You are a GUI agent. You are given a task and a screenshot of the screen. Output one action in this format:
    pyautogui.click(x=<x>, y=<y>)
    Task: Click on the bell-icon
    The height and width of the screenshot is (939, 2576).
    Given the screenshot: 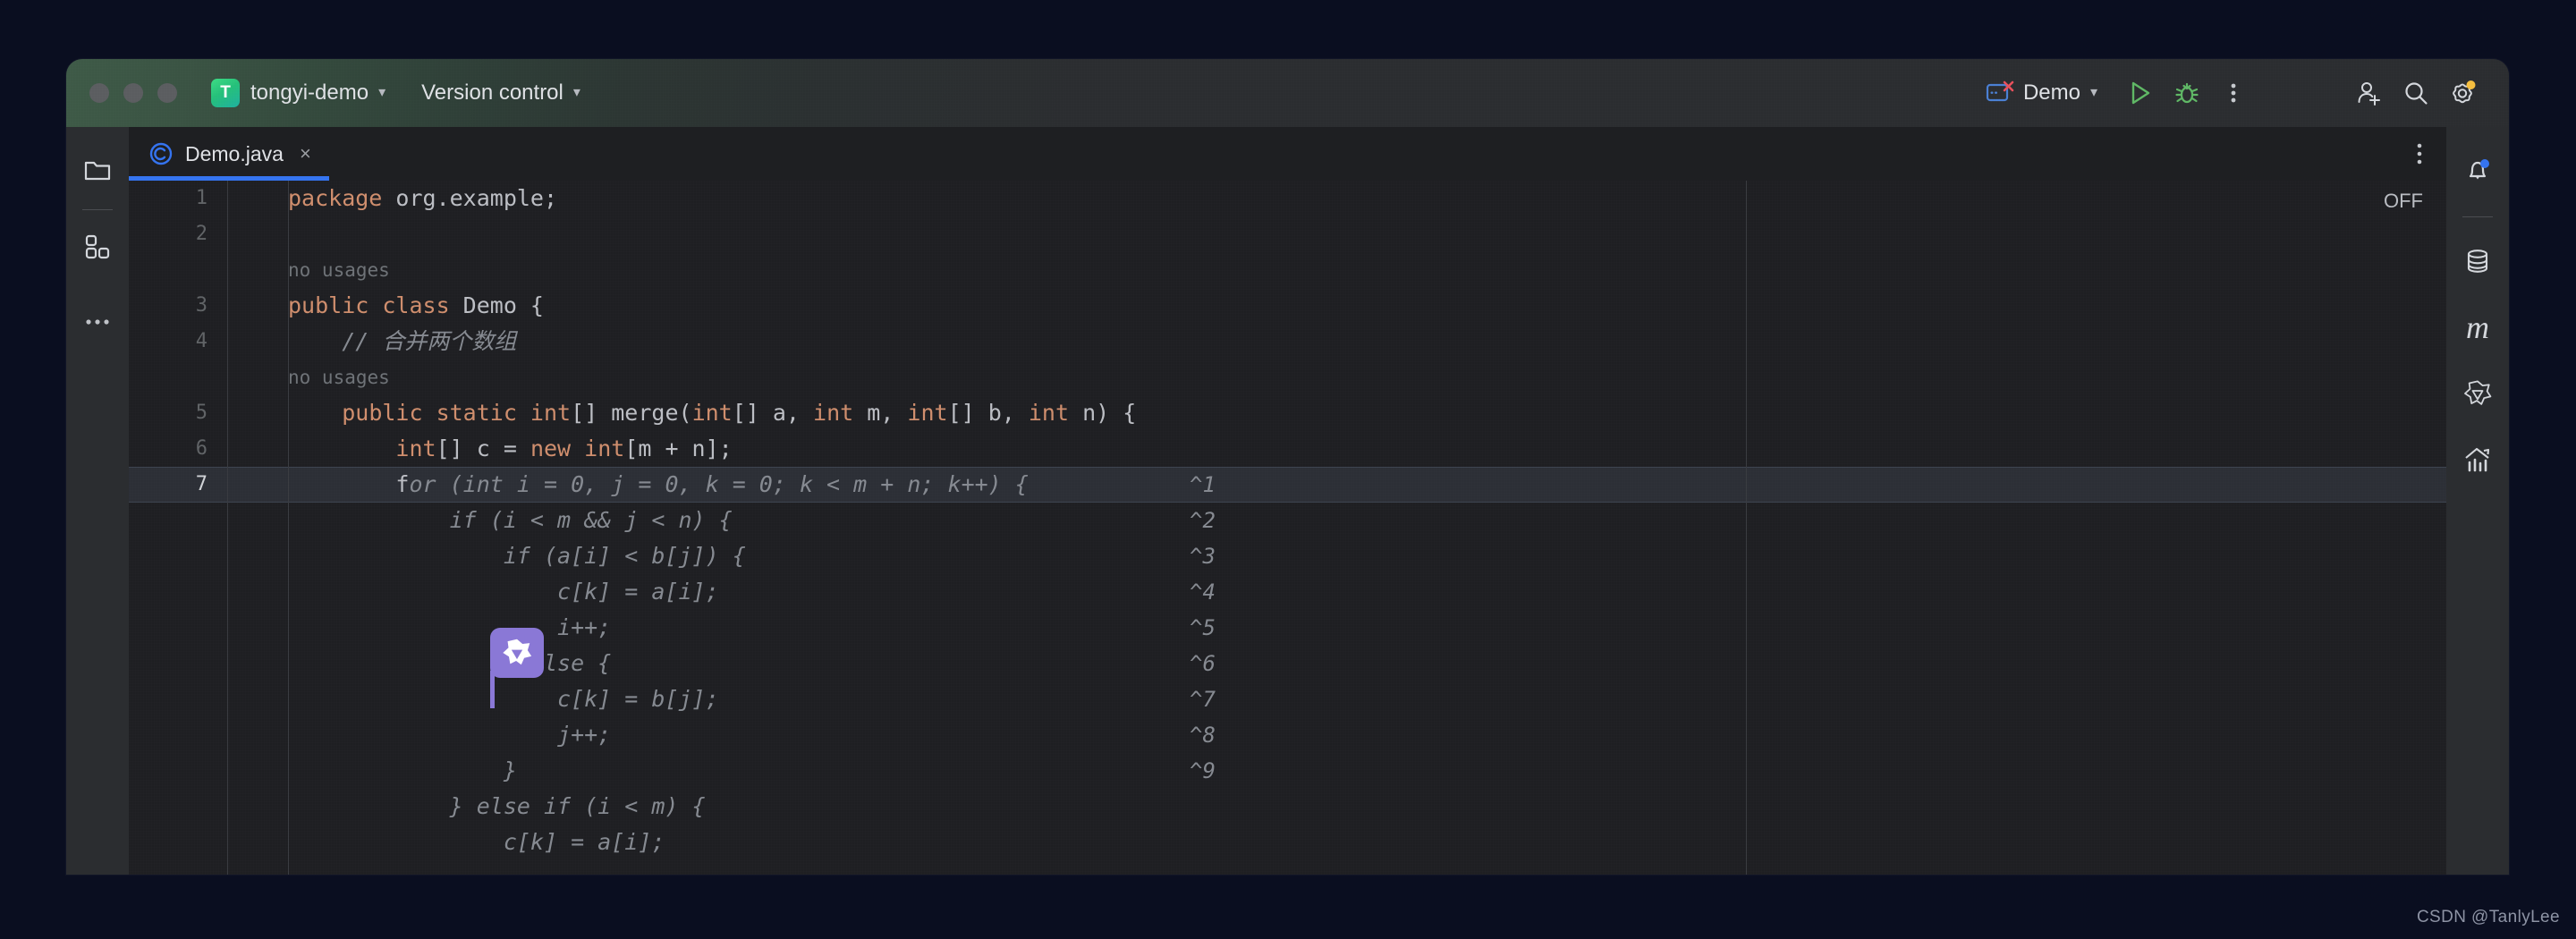 What is the action you would take?
    pyautogui.click(x=2479, y=169)
    